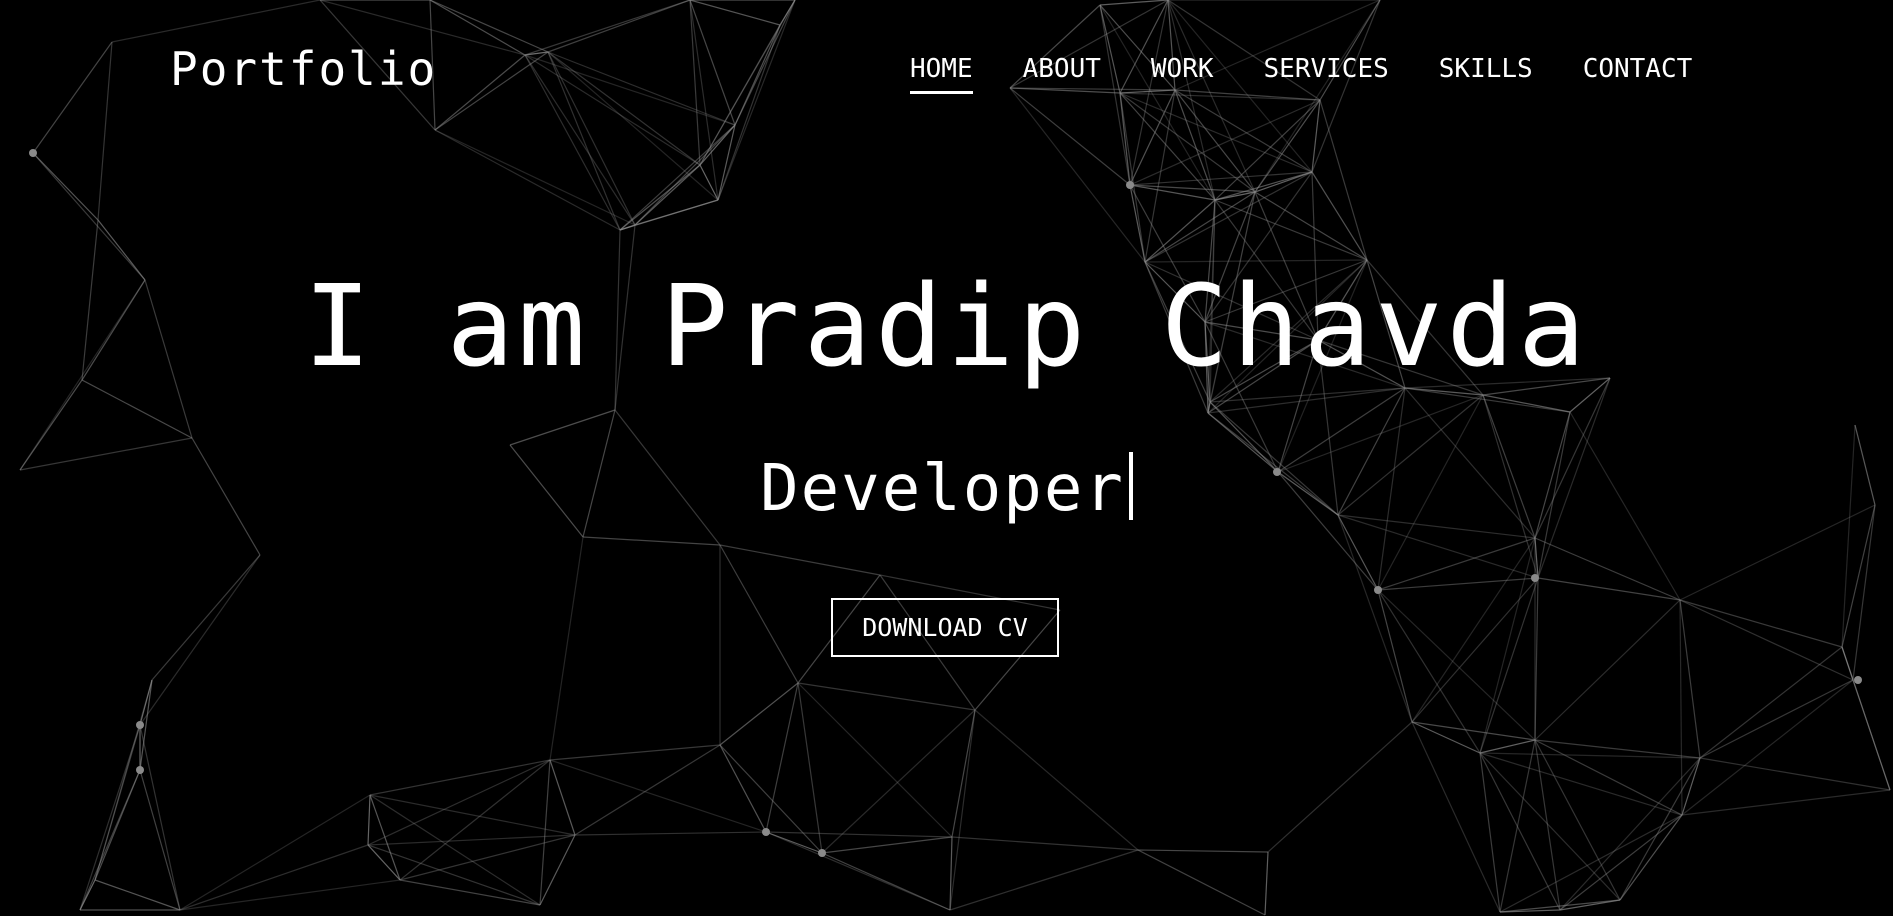 The width and height of the screenshot is (1893, 916). What do you see at coordinates (946, 327) in the screenshot?
I see `hero-title: I am Pradip Chavda` at bounding box center [946, 327].